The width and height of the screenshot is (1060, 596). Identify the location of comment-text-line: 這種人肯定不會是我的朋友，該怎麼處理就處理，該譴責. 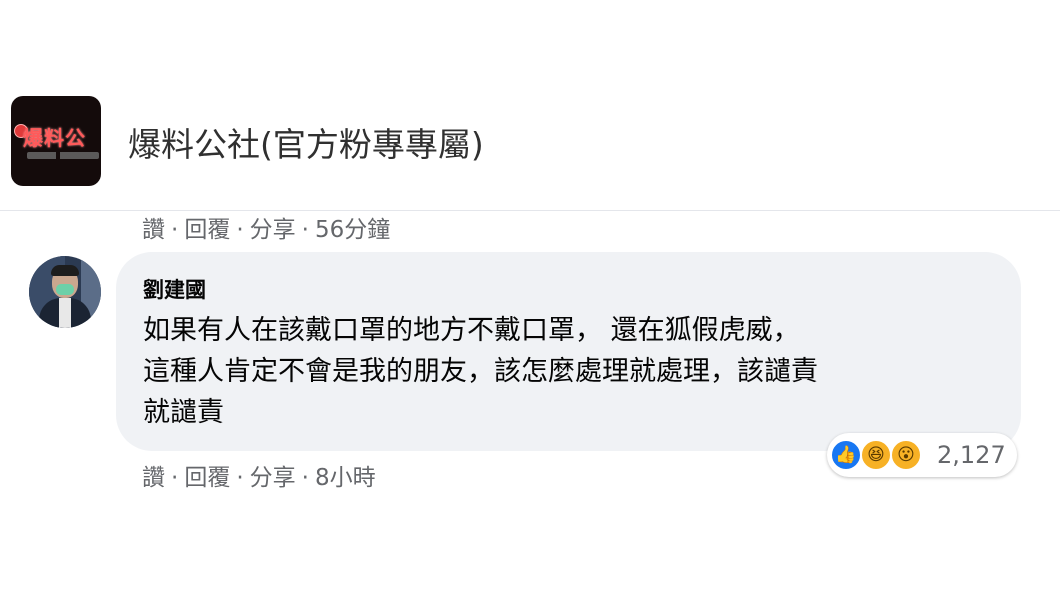
(480, 371).